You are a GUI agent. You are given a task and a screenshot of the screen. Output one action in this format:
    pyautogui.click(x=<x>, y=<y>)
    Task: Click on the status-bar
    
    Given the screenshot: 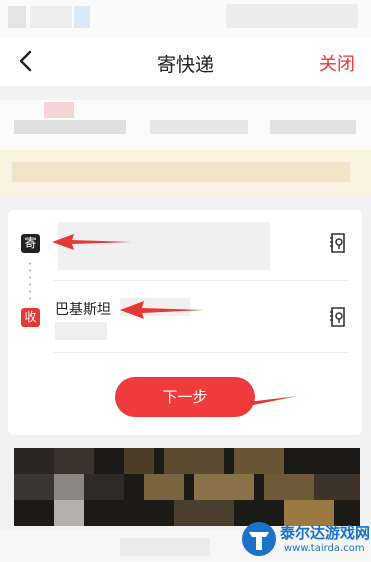 What is the action you would take?
    pyautogui.click(x=185, y=19)
    